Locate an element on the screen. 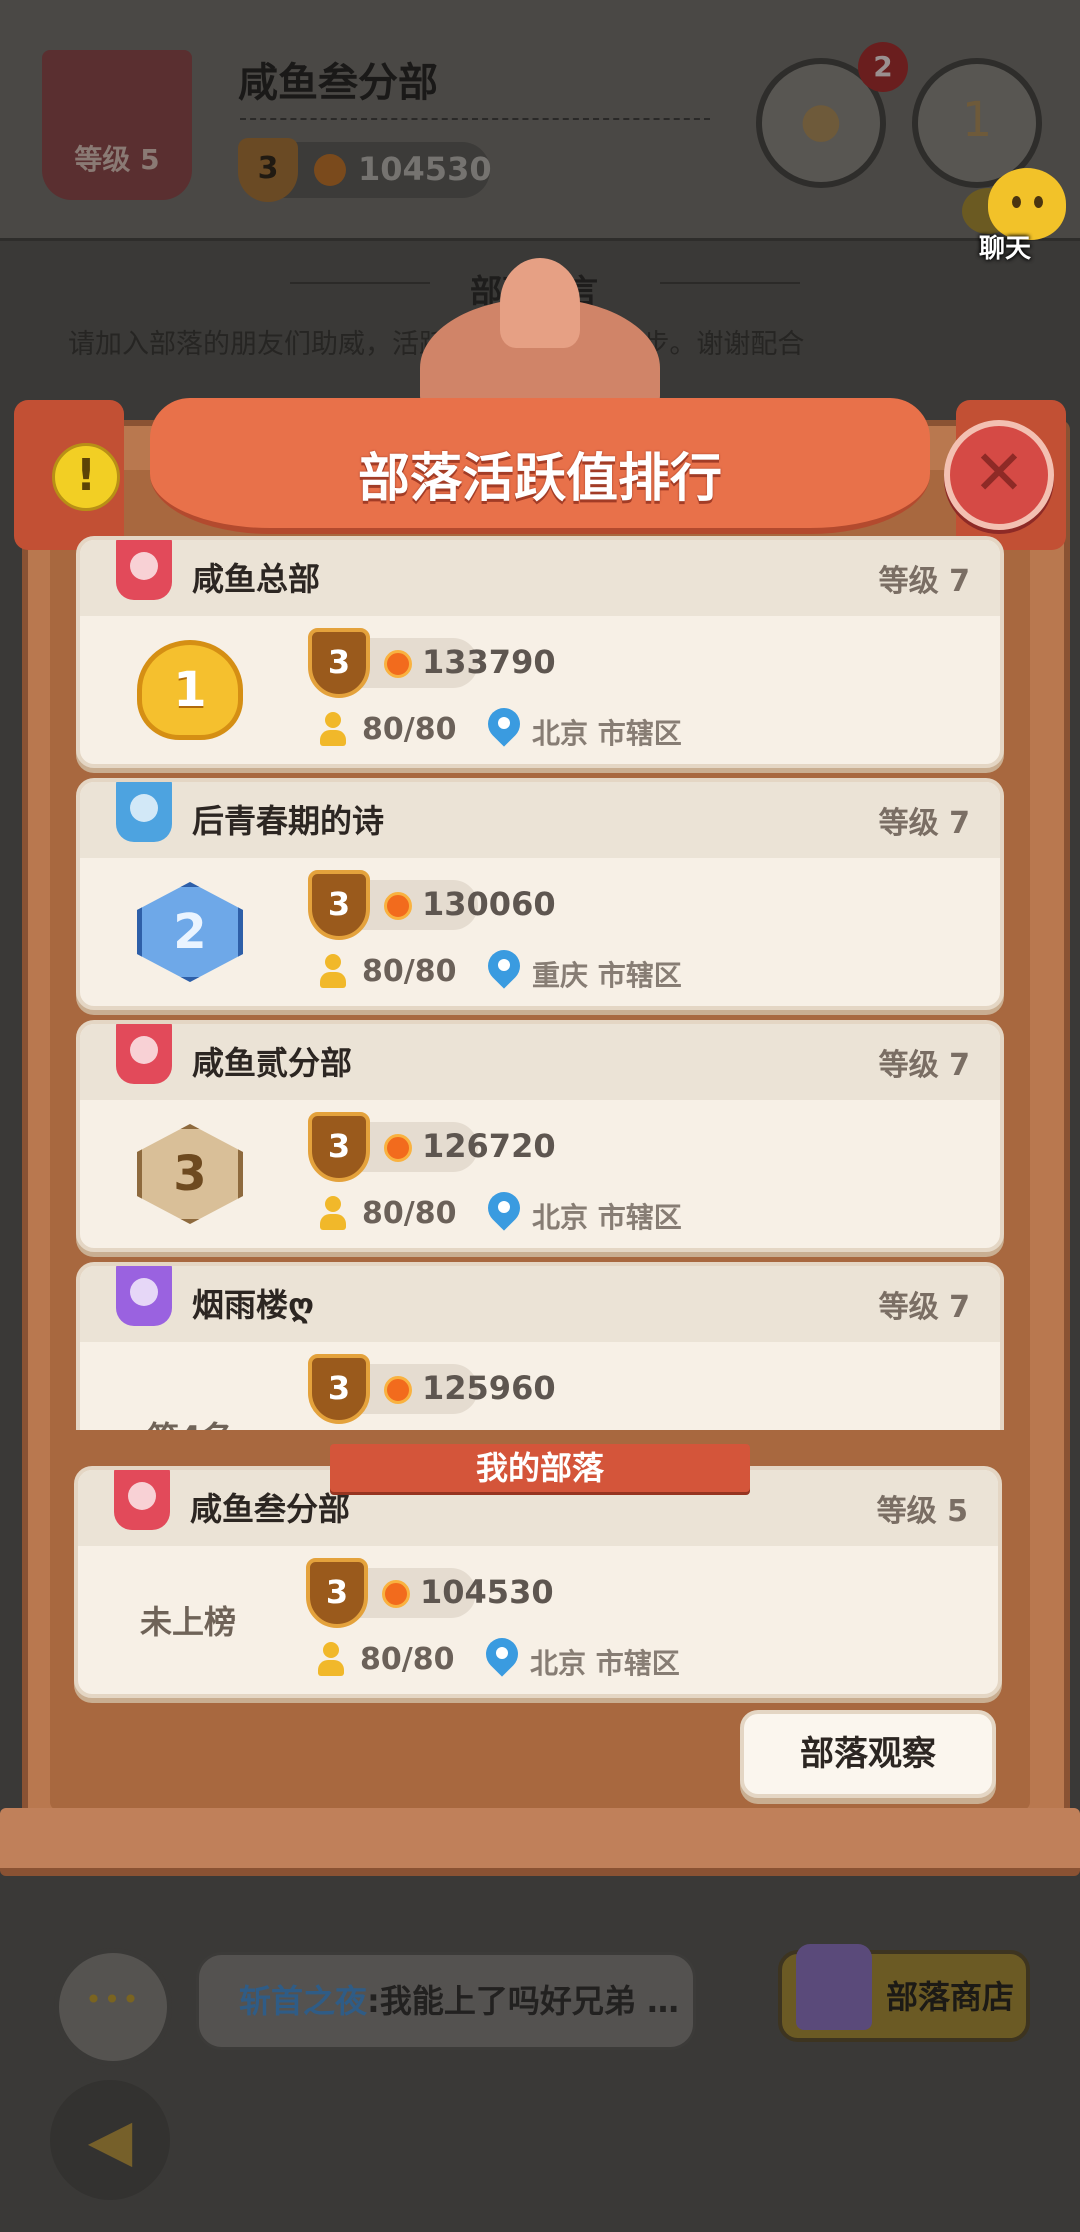  modal-bottom-board is located at coordinates (540, 1842).